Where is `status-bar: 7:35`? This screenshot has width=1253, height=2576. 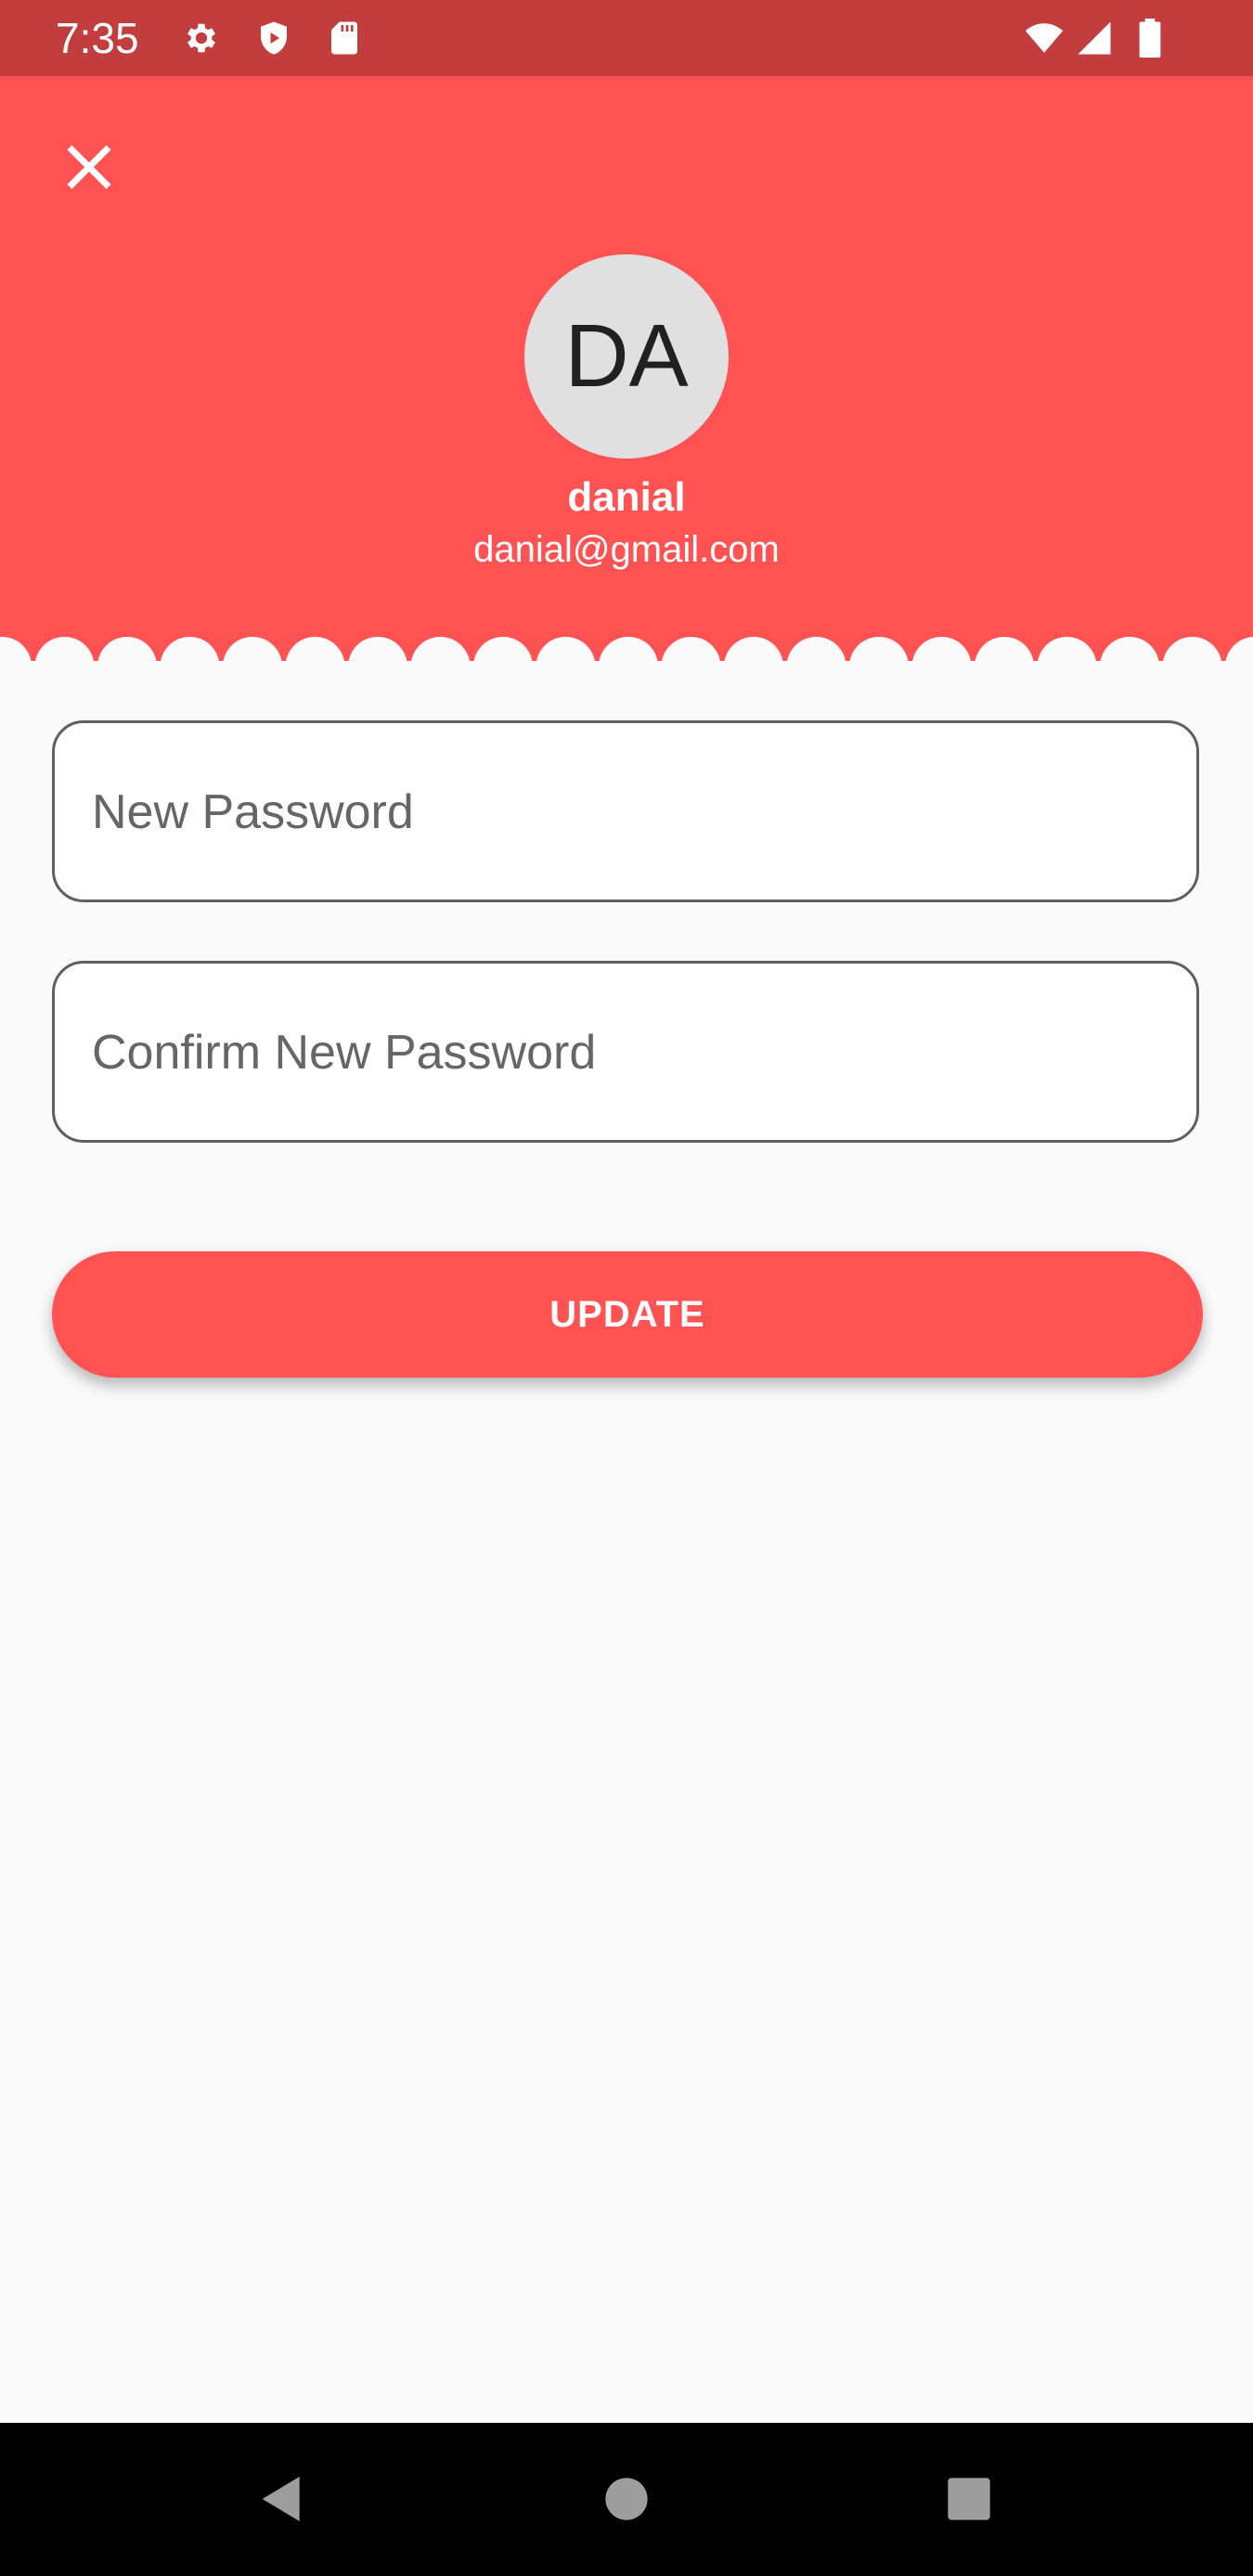
status-bar: 7:35 is located at coordinates (626, 38).